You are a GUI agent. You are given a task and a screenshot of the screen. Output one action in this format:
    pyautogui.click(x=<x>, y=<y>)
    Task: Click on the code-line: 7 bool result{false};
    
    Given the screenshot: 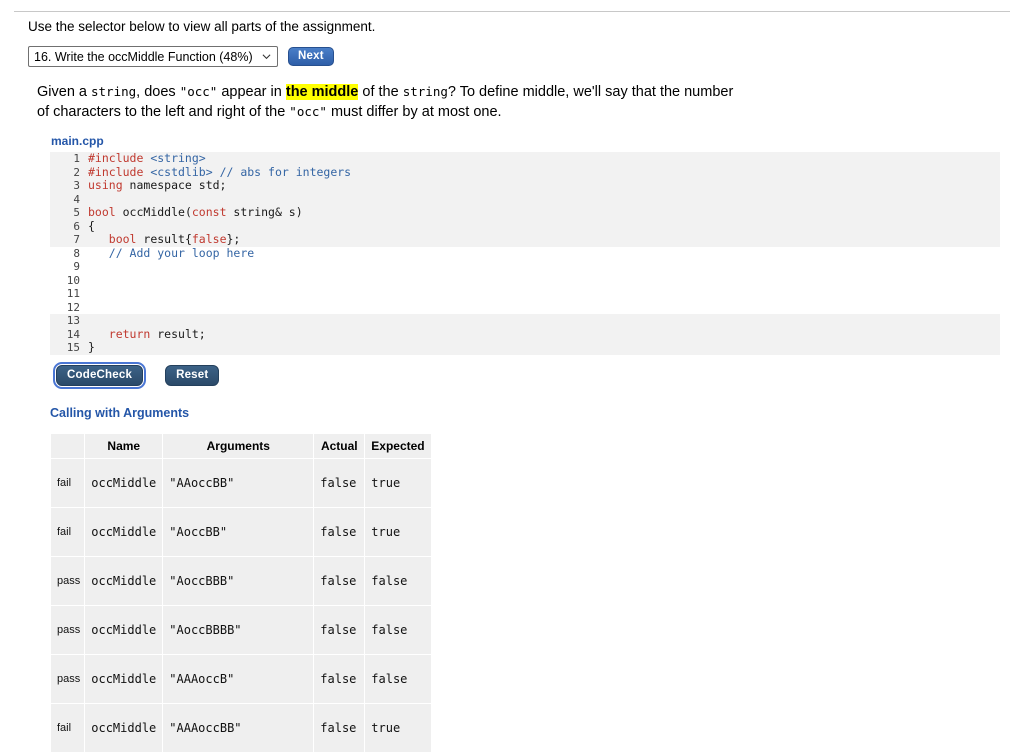 What is the action you would take?
    pyautogui.click(x=525, y=239)
    